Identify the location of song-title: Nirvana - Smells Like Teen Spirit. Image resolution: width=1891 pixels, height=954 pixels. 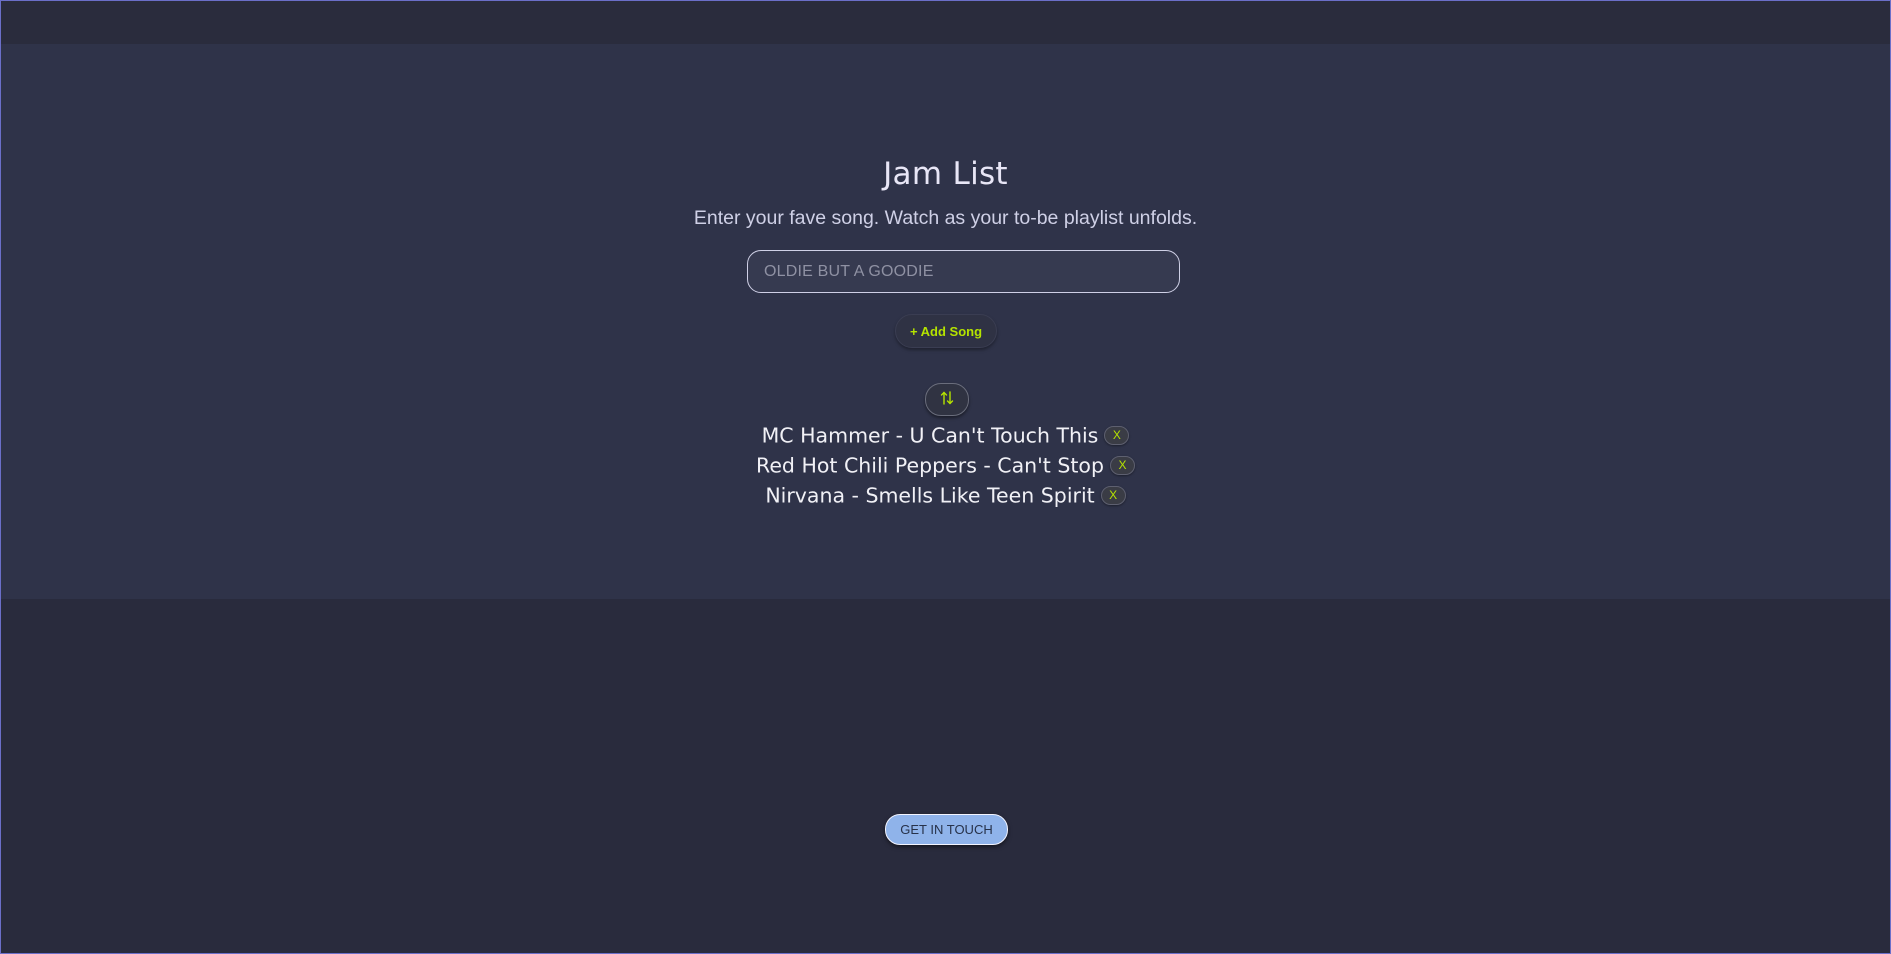
(930, 495).